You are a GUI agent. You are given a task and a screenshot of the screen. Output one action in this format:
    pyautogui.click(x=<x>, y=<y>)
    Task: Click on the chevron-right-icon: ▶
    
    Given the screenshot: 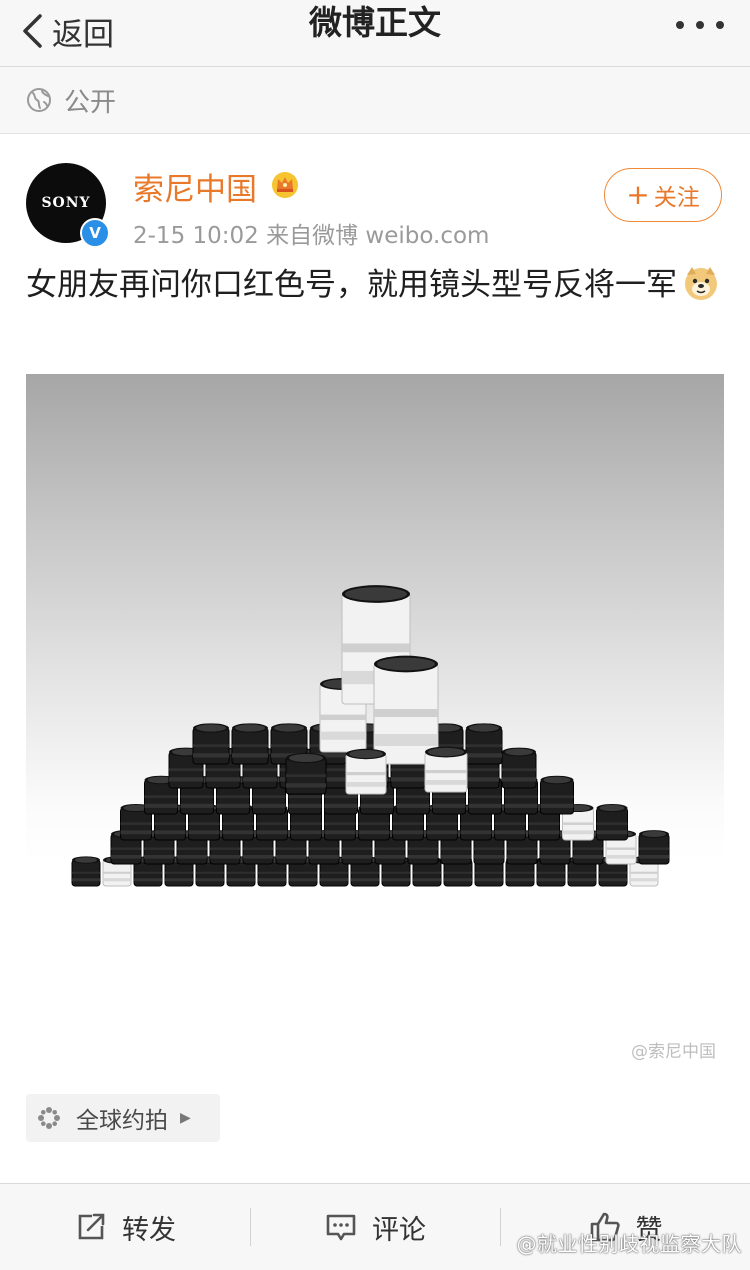 What is the action you would take?
    pyautogui.click(x=185, y=1118)
    